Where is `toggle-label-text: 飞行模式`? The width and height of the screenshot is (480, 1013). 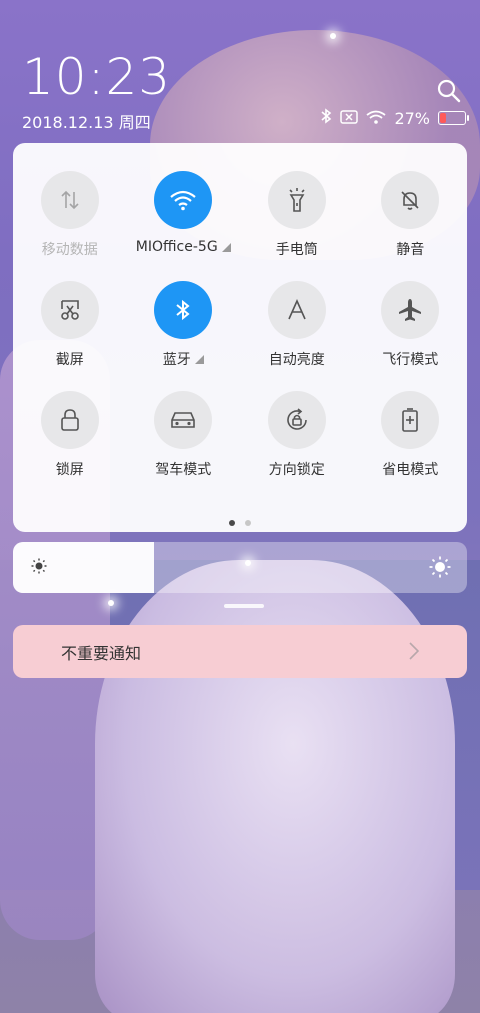 toggle-label-text: 飞行模式 is located at coordinates (410, 360).